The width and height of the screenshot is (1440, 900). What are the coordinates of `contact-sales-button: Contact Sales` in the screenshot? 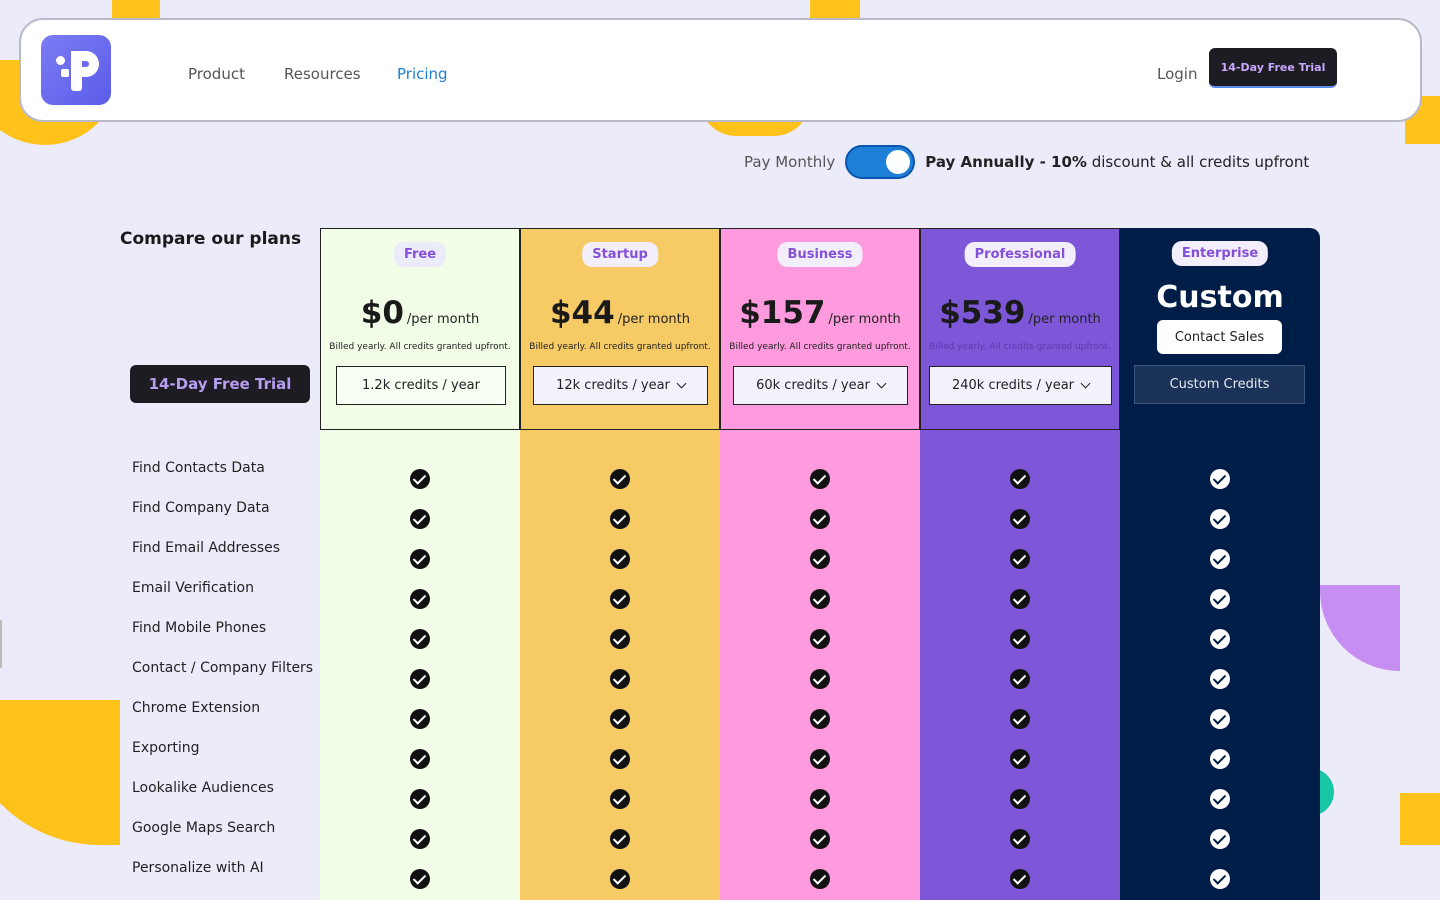 It's located at (1219, 337).